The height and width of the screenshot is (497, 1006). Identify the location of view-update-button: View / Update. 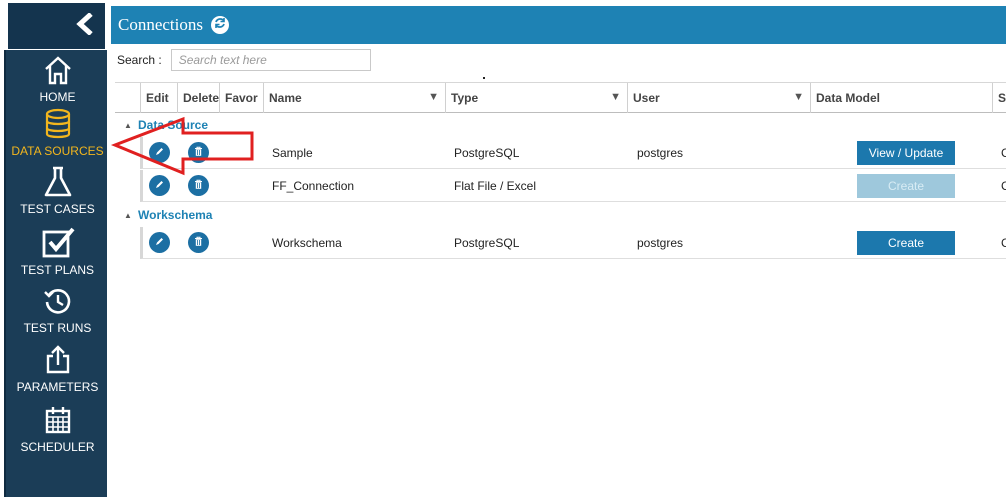
(906, 152).